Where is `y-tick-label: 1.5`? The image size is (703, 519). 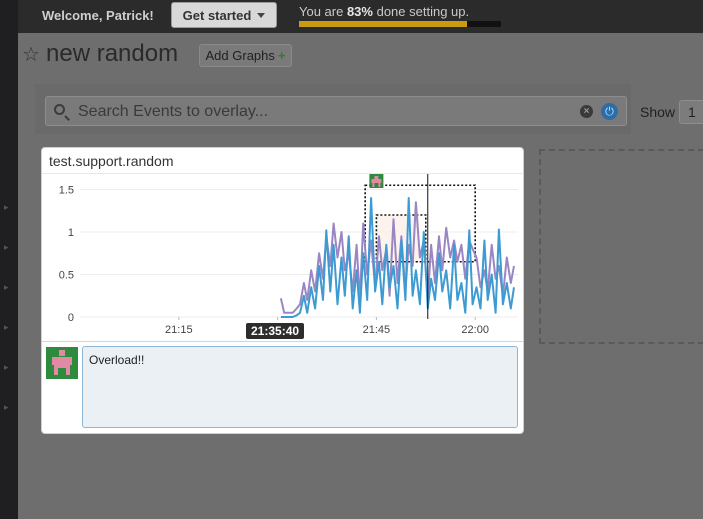 y-tick-label: 1.5 is located at coordinates (66, 191).